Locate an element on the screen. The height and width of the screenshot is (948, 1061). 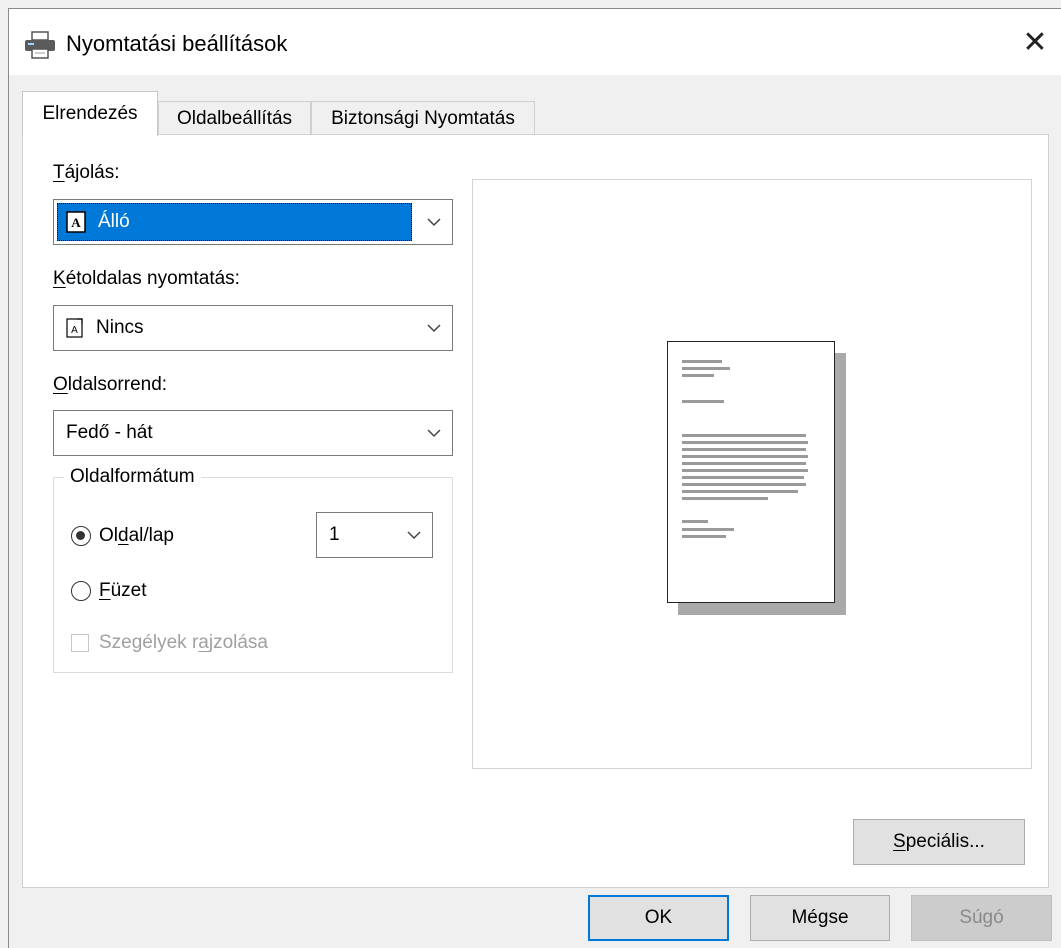
tab-secure-print: Biztonsági Nyomtatás is located at coordinates (423, 118).